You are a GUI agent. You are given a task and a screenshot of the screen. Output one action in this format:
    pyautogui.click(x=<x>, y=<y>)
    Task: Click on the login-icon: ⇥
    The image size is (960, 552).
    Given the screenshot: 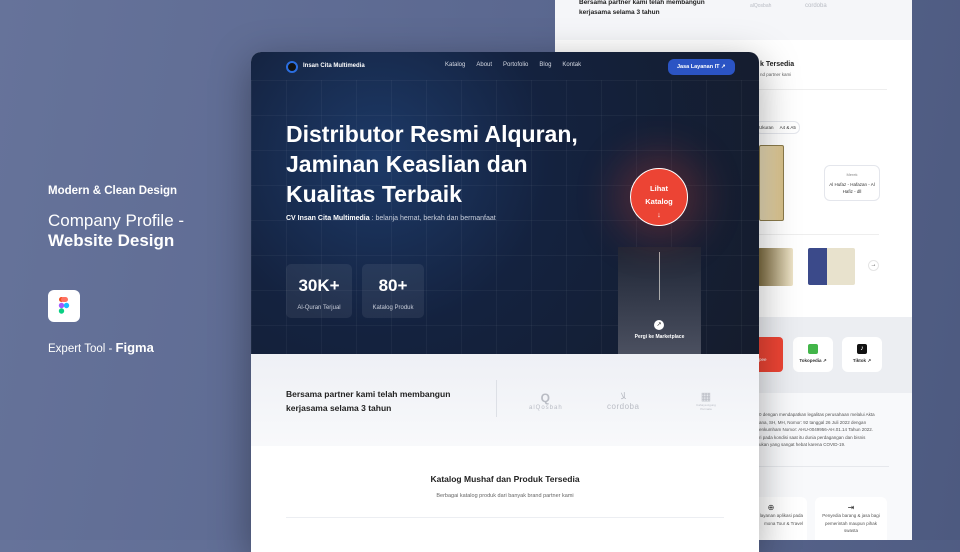 What is the action you would take?
    pyautogui.click(x=851, y=507)
    